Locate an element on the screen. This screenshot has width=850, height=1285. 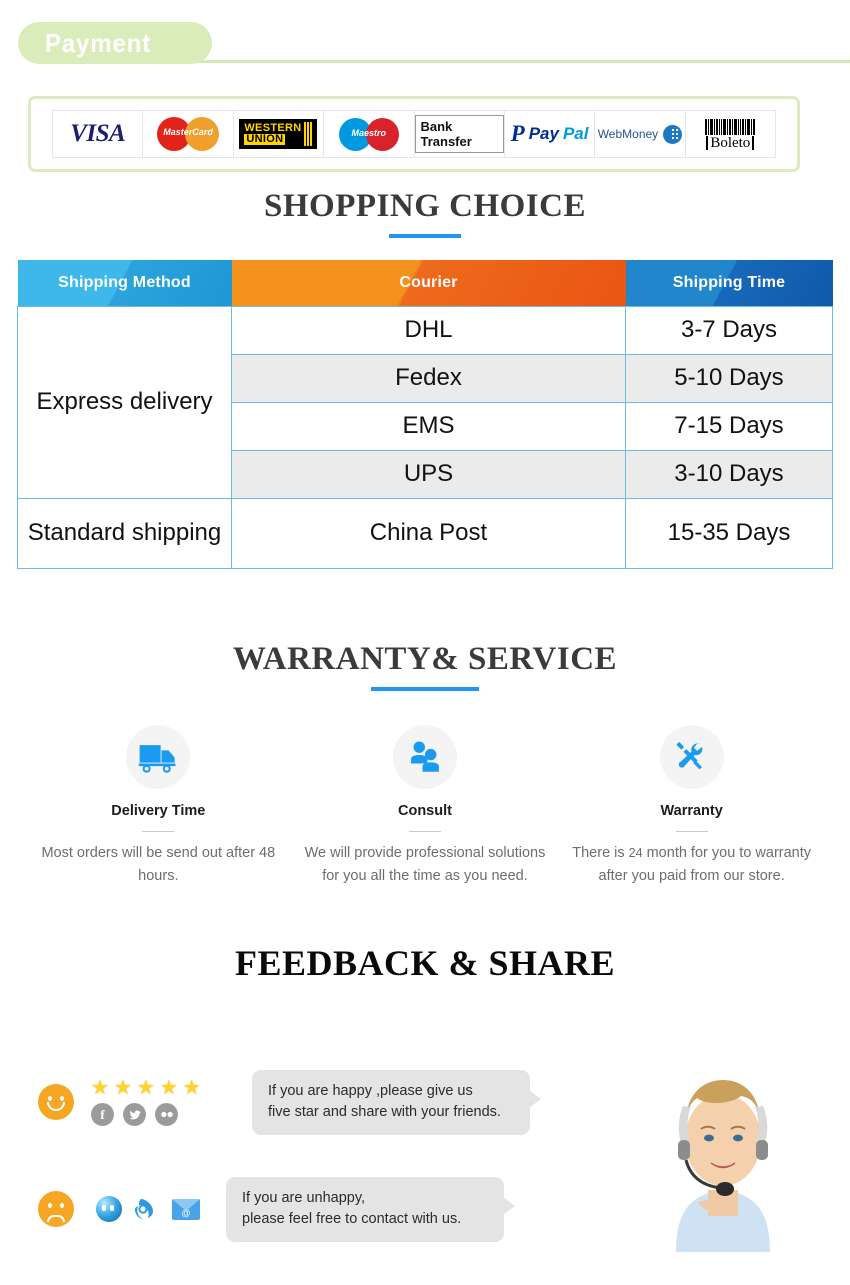
cell-time-dhl: 3-7 Days is located at coordinates (729, 330).